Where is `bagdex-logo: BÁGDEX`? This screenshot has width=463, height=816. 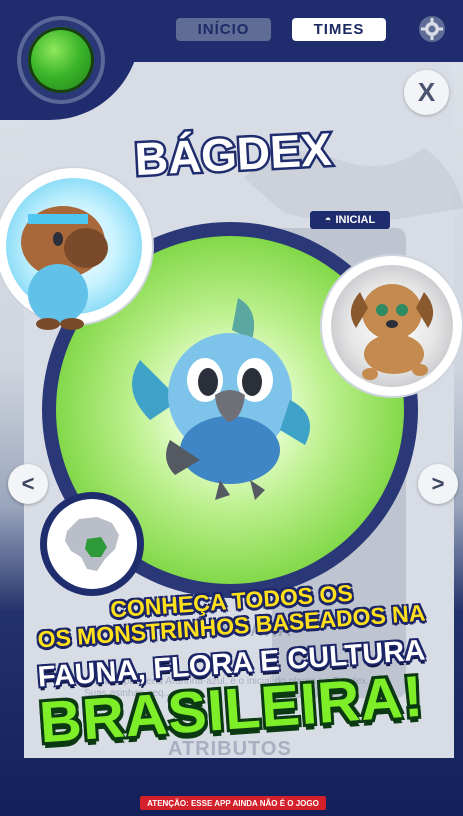
bagdex-logo: BÁGDEX is located at coordinates (233, 153).